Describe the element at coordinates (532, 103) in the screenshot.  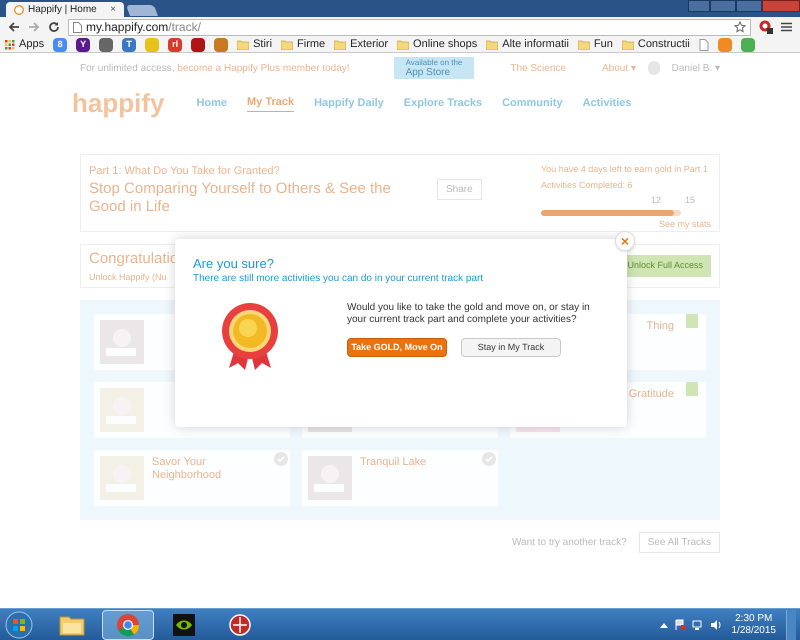
I see `nav-link: Community` at that location.